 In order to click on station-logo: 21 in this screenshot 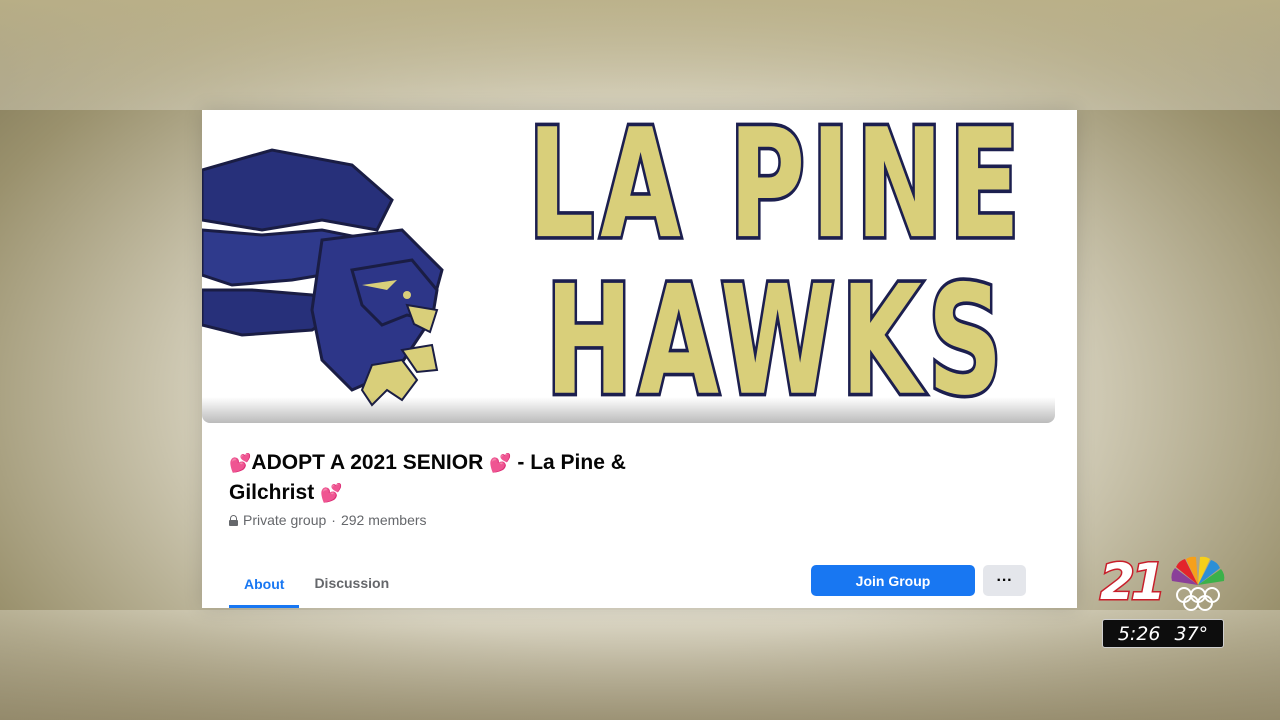, I will do `click(1163, 584)`.